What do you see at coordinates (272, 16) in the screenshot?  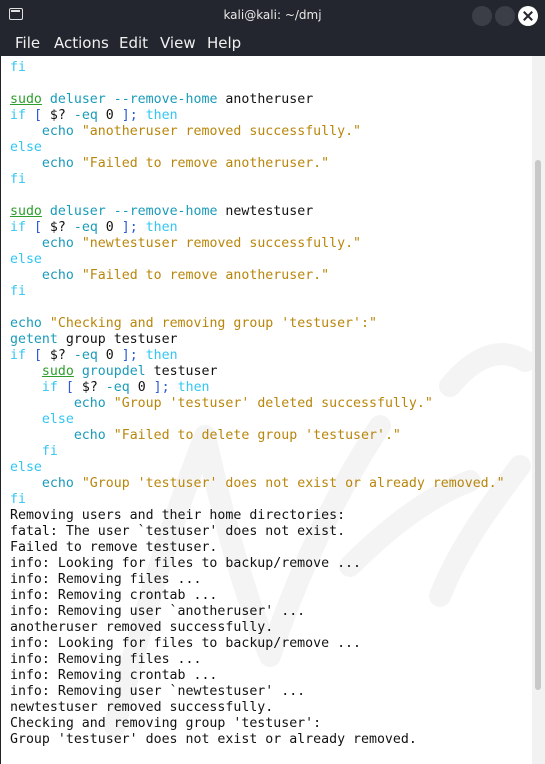 I see `title-bar: kali@kali: ~/dmj` at bounding box center [272, 16].